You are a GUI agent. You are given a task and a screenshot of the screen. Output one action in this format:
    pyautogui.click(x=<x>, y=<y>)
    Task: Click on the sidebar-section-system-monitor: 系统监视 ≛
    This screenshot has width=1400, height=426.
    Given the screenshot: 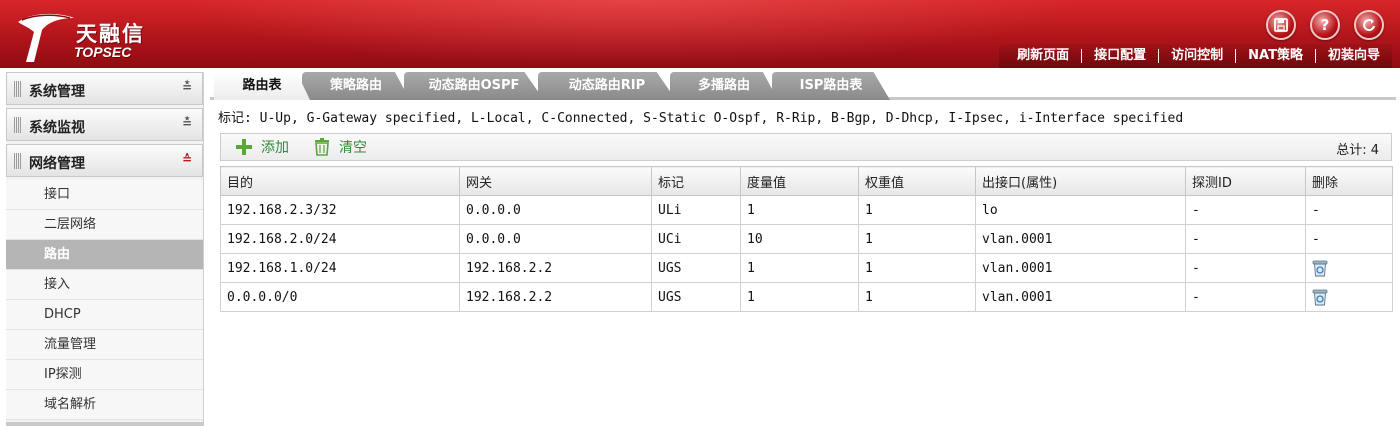 What is the action you would take?
    pyautogui.click(x=104, y=124)
    